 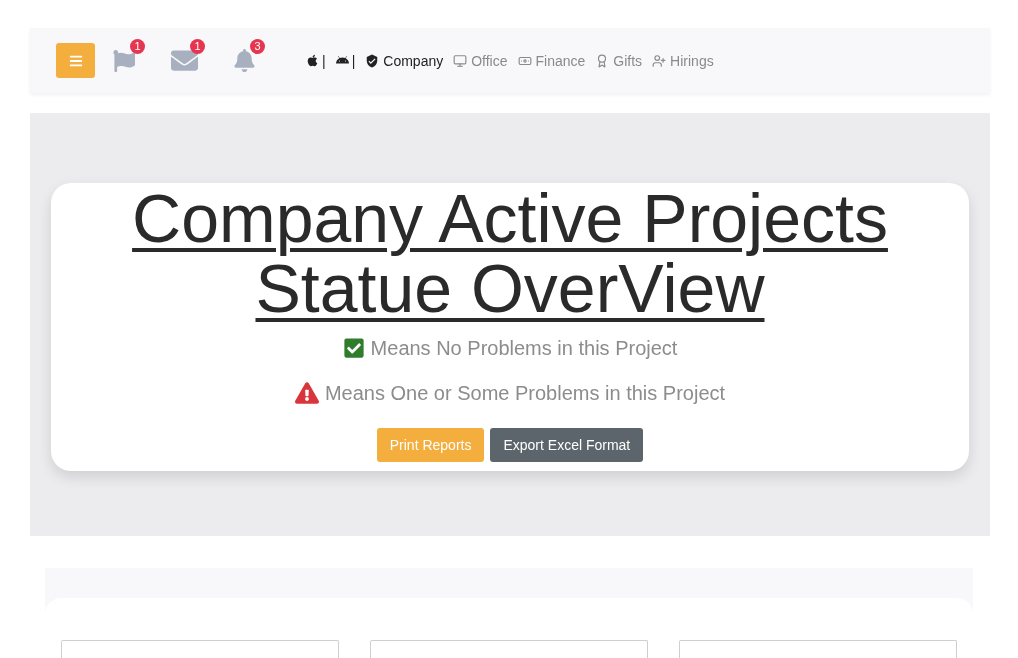 I want to click on print-reports-button: Print Reports, so click(x=430, y=445).